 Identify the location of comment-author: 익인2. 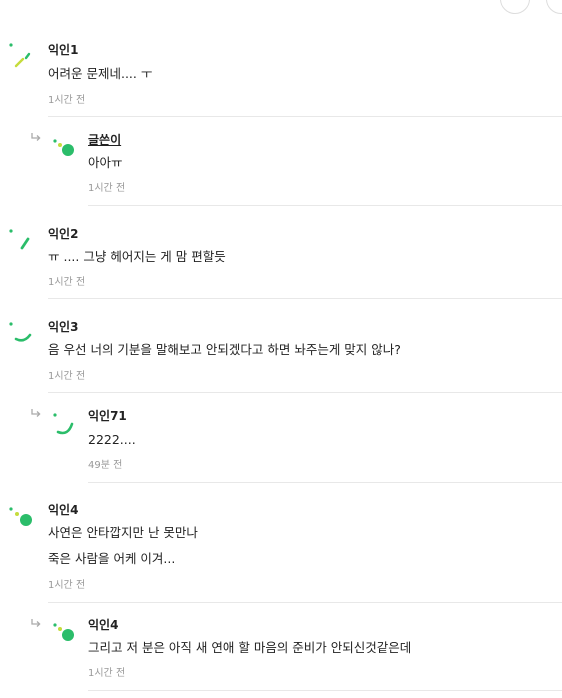
(63, 234).